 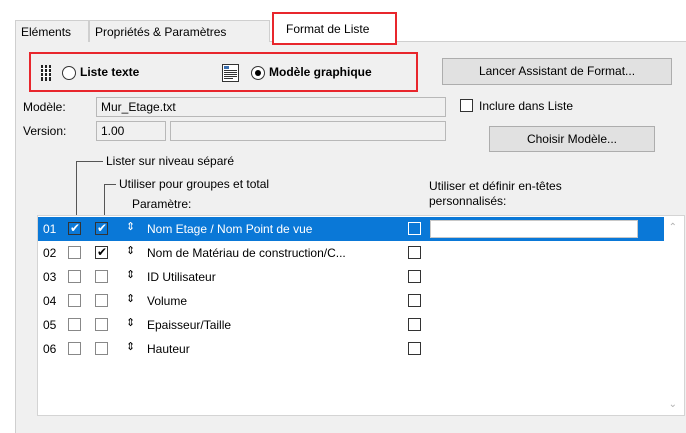 What do you see at coordinates (334, 28) in the screenshot?
I see `tab-list-format: Format de Liste` at bounding box center [334, 28].